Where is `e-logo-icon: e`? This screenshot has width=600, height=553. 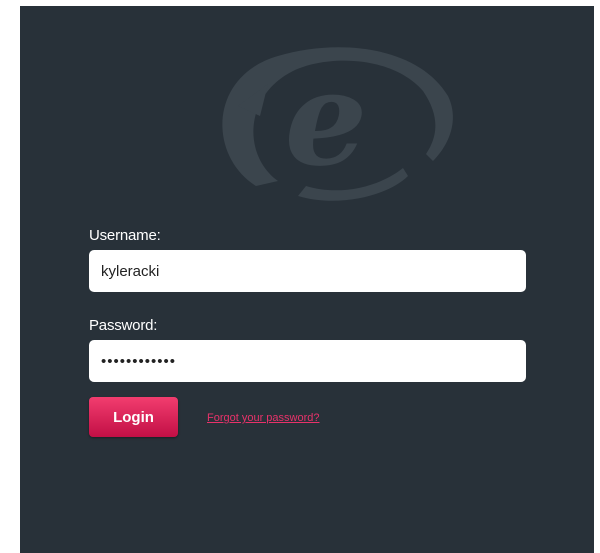
e-logo-icon: e is located at coordinates (337, 121).